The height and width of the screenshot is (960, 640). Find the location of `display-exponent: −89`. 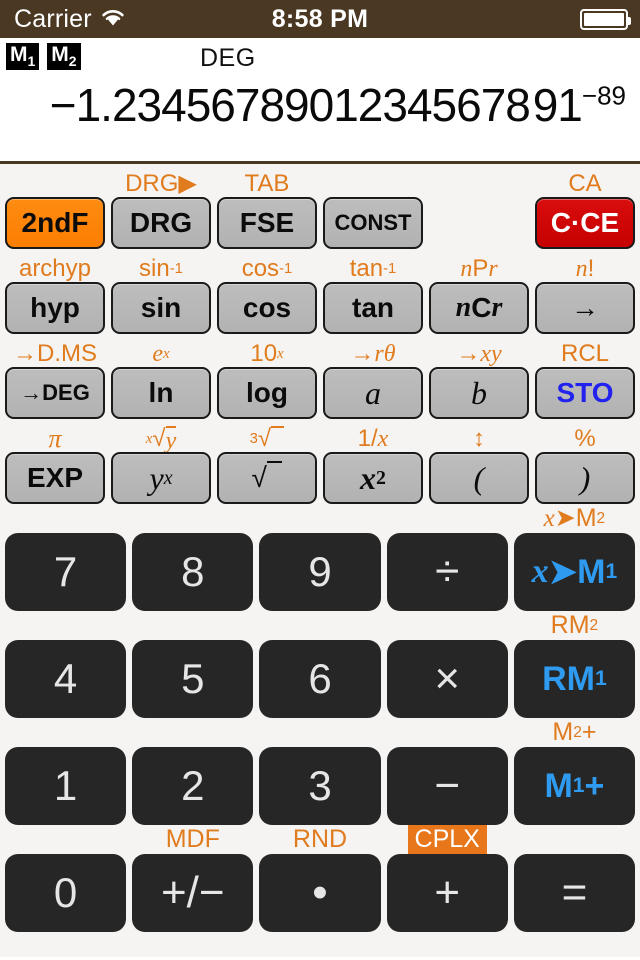

display-exponent: −89 is located at coordinates (603, 95).